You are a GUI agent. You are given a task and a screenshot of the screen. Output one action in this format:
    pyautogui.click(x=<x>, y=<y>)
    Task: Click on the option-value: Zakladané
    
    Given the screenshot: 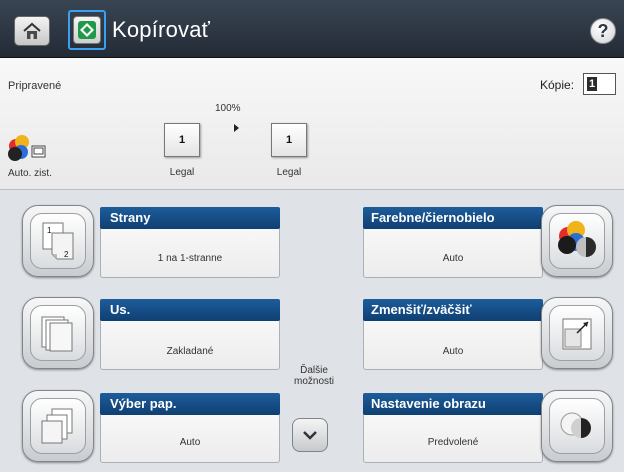 What is the action you would take?
    pyautogui.click(x=190, y=351)
    